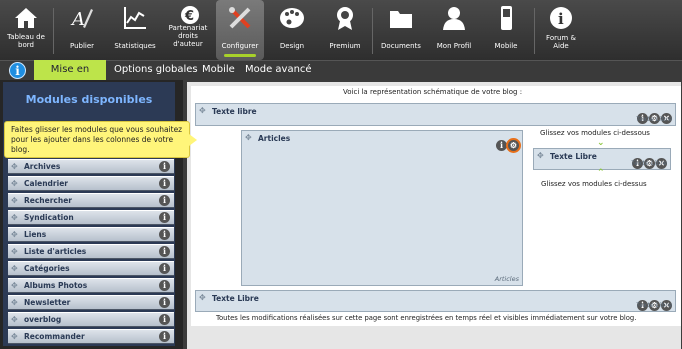  Describe the element at coordinates (240, 30) in the screenshot. I see `nav-configurer: Configurer` at that location.